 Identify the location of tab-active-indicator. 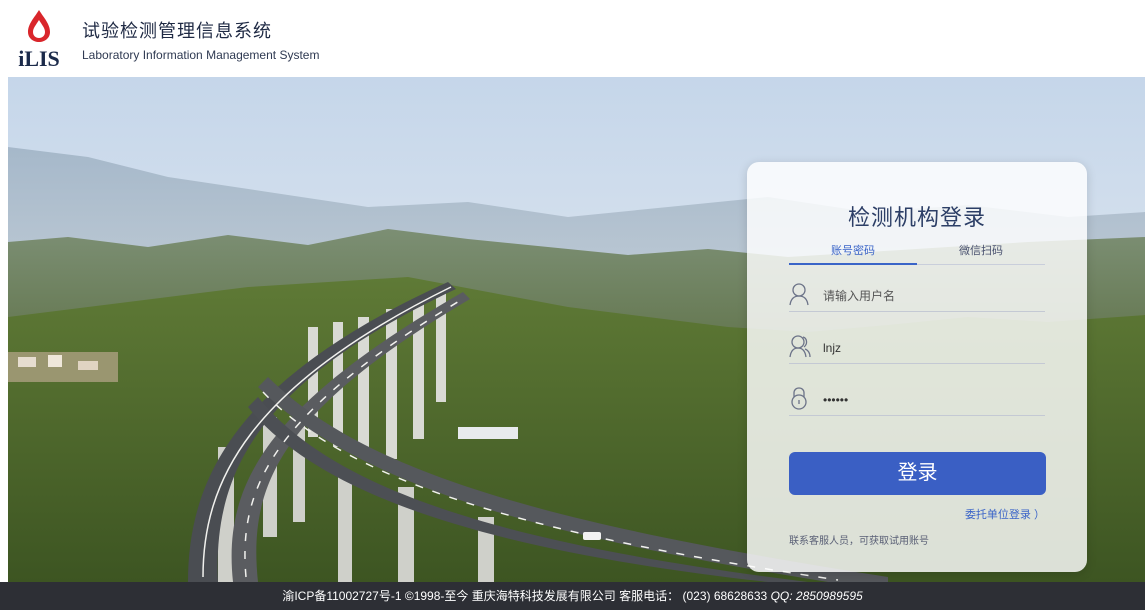
(853, 264).